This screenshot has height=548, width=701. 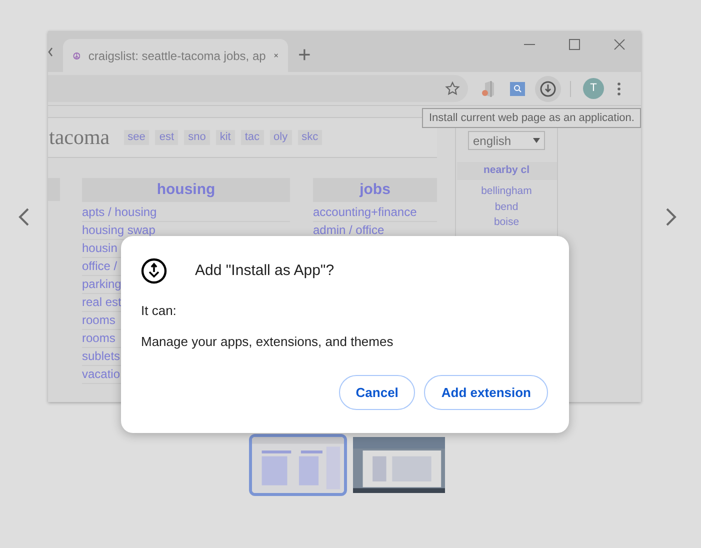 What do you see at coordinates (486, 392) in the screenshot?
I see `add-extension-button: Add extension` at bounding box center [486, 392].